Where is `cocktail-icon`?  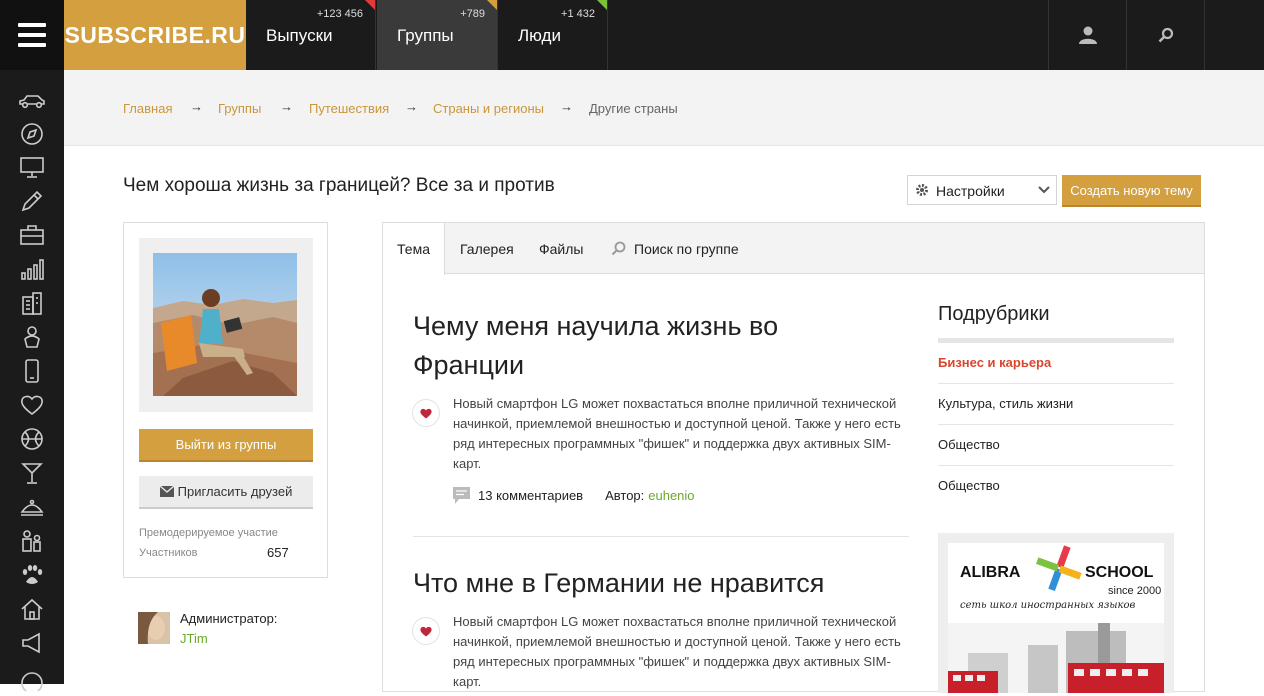 cocktail-icon is located at coordinates (32, 473).